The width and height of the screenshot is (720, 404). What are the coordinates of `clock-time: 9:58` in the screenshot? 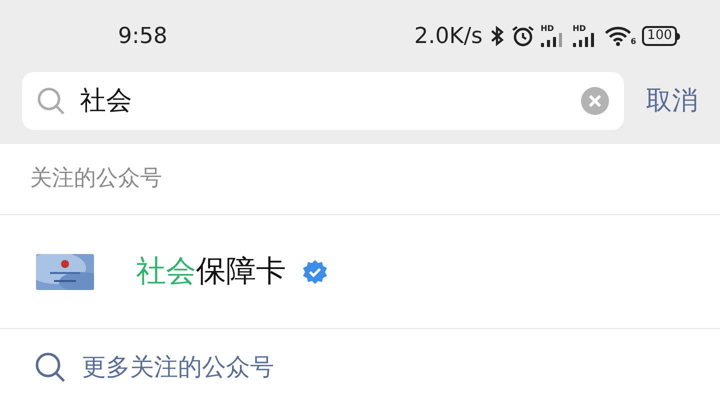 It's located at (143, 36).